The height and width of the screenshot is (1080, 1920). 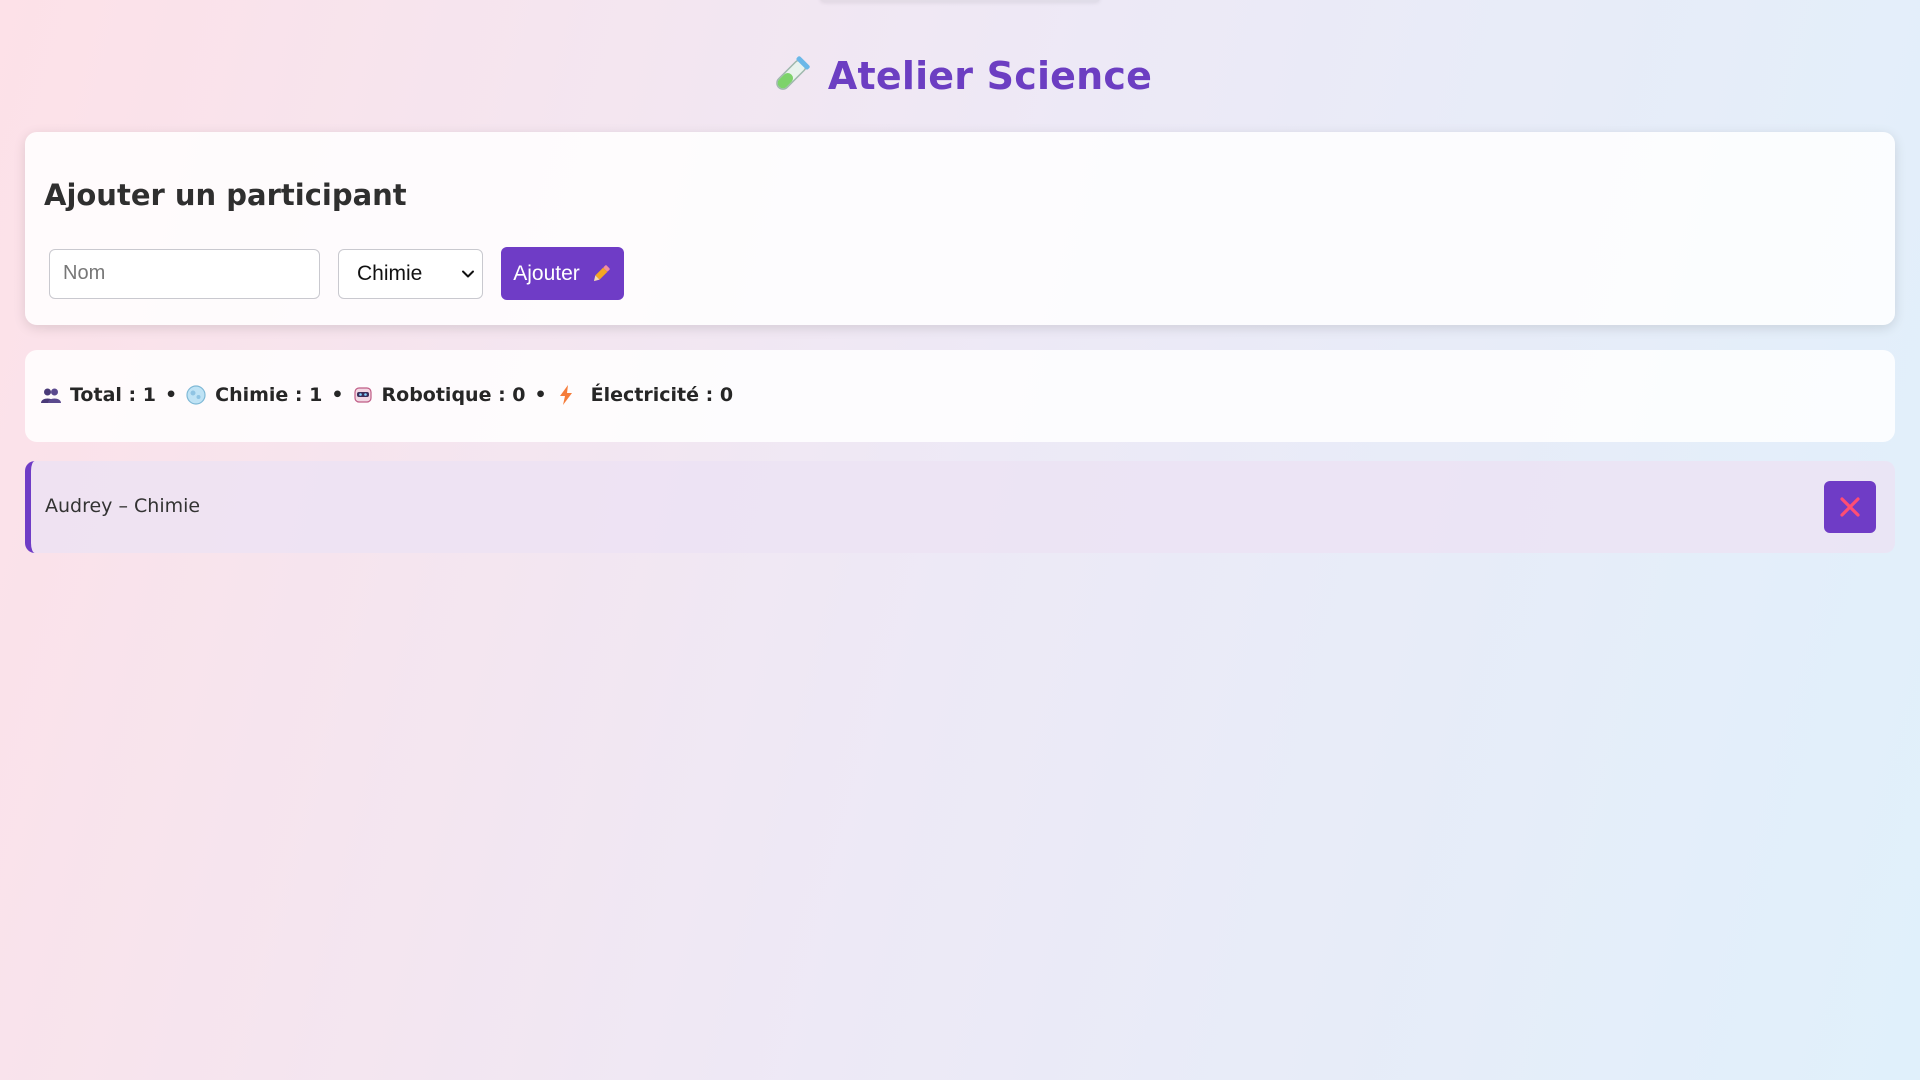 I want to click on stat-electricite: Électricité : 0, so click(x=662, y=395).